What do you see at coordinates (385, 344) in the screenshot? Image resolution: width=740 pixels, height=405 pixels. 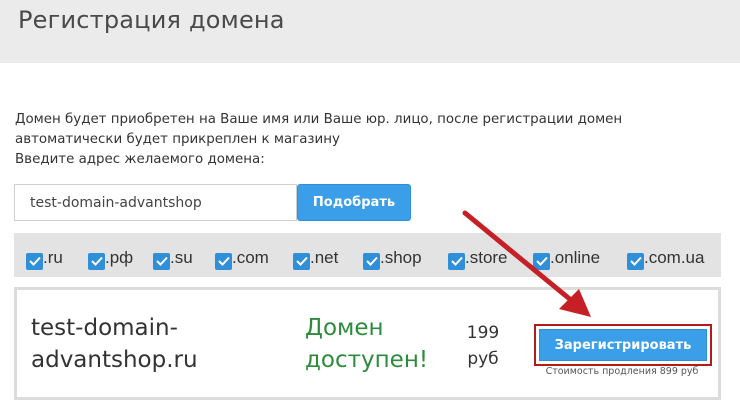 I see `availability-status: Домен доступен!` at bounding box center [385, 344].